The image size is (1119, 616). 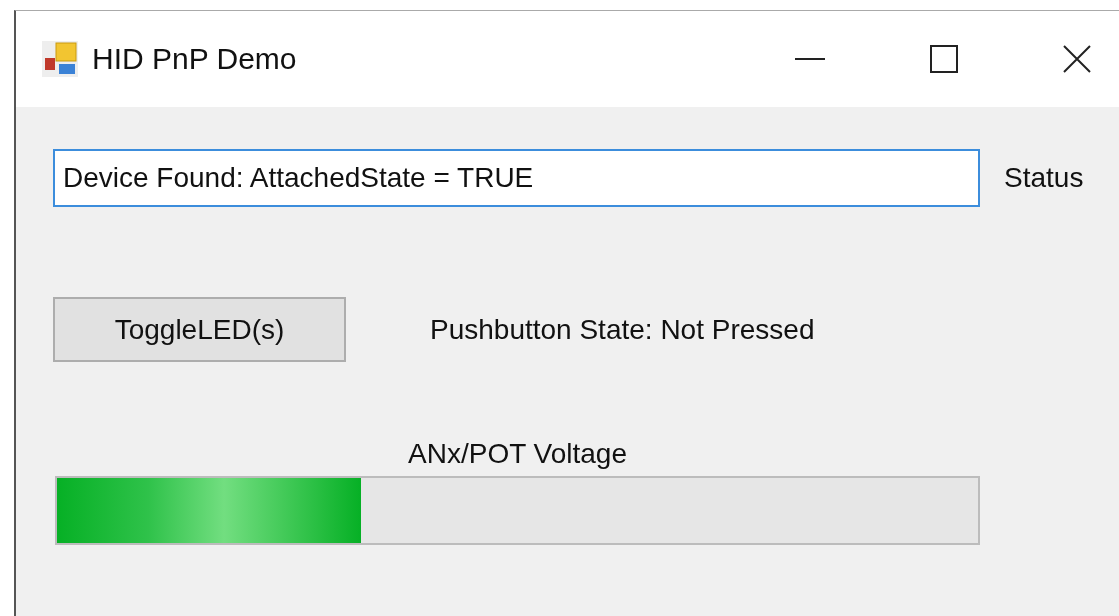 I want to click on app-icon, so click(x=60, y=59).